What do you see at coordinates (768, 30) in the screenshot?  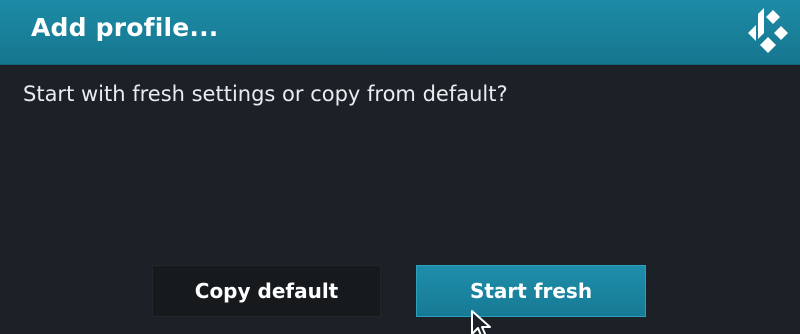 I see `kodi-logo-icon` at bounding box center [768, 30].